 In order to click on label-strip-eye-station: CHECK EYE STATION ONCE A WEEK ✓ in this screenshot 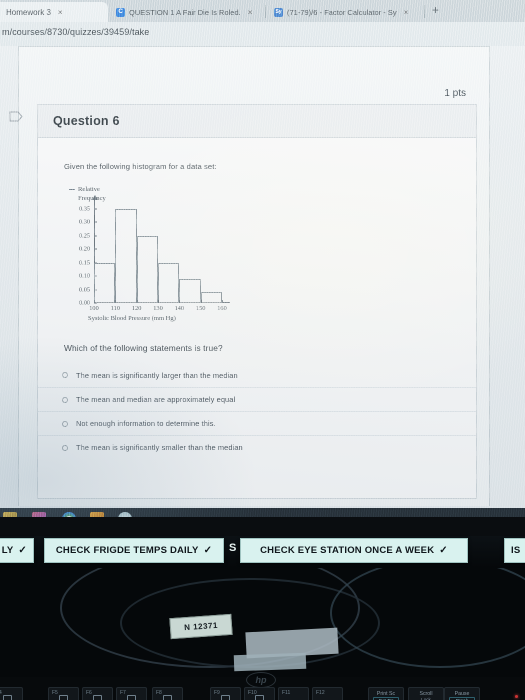, I will do `click(354, 550)`.